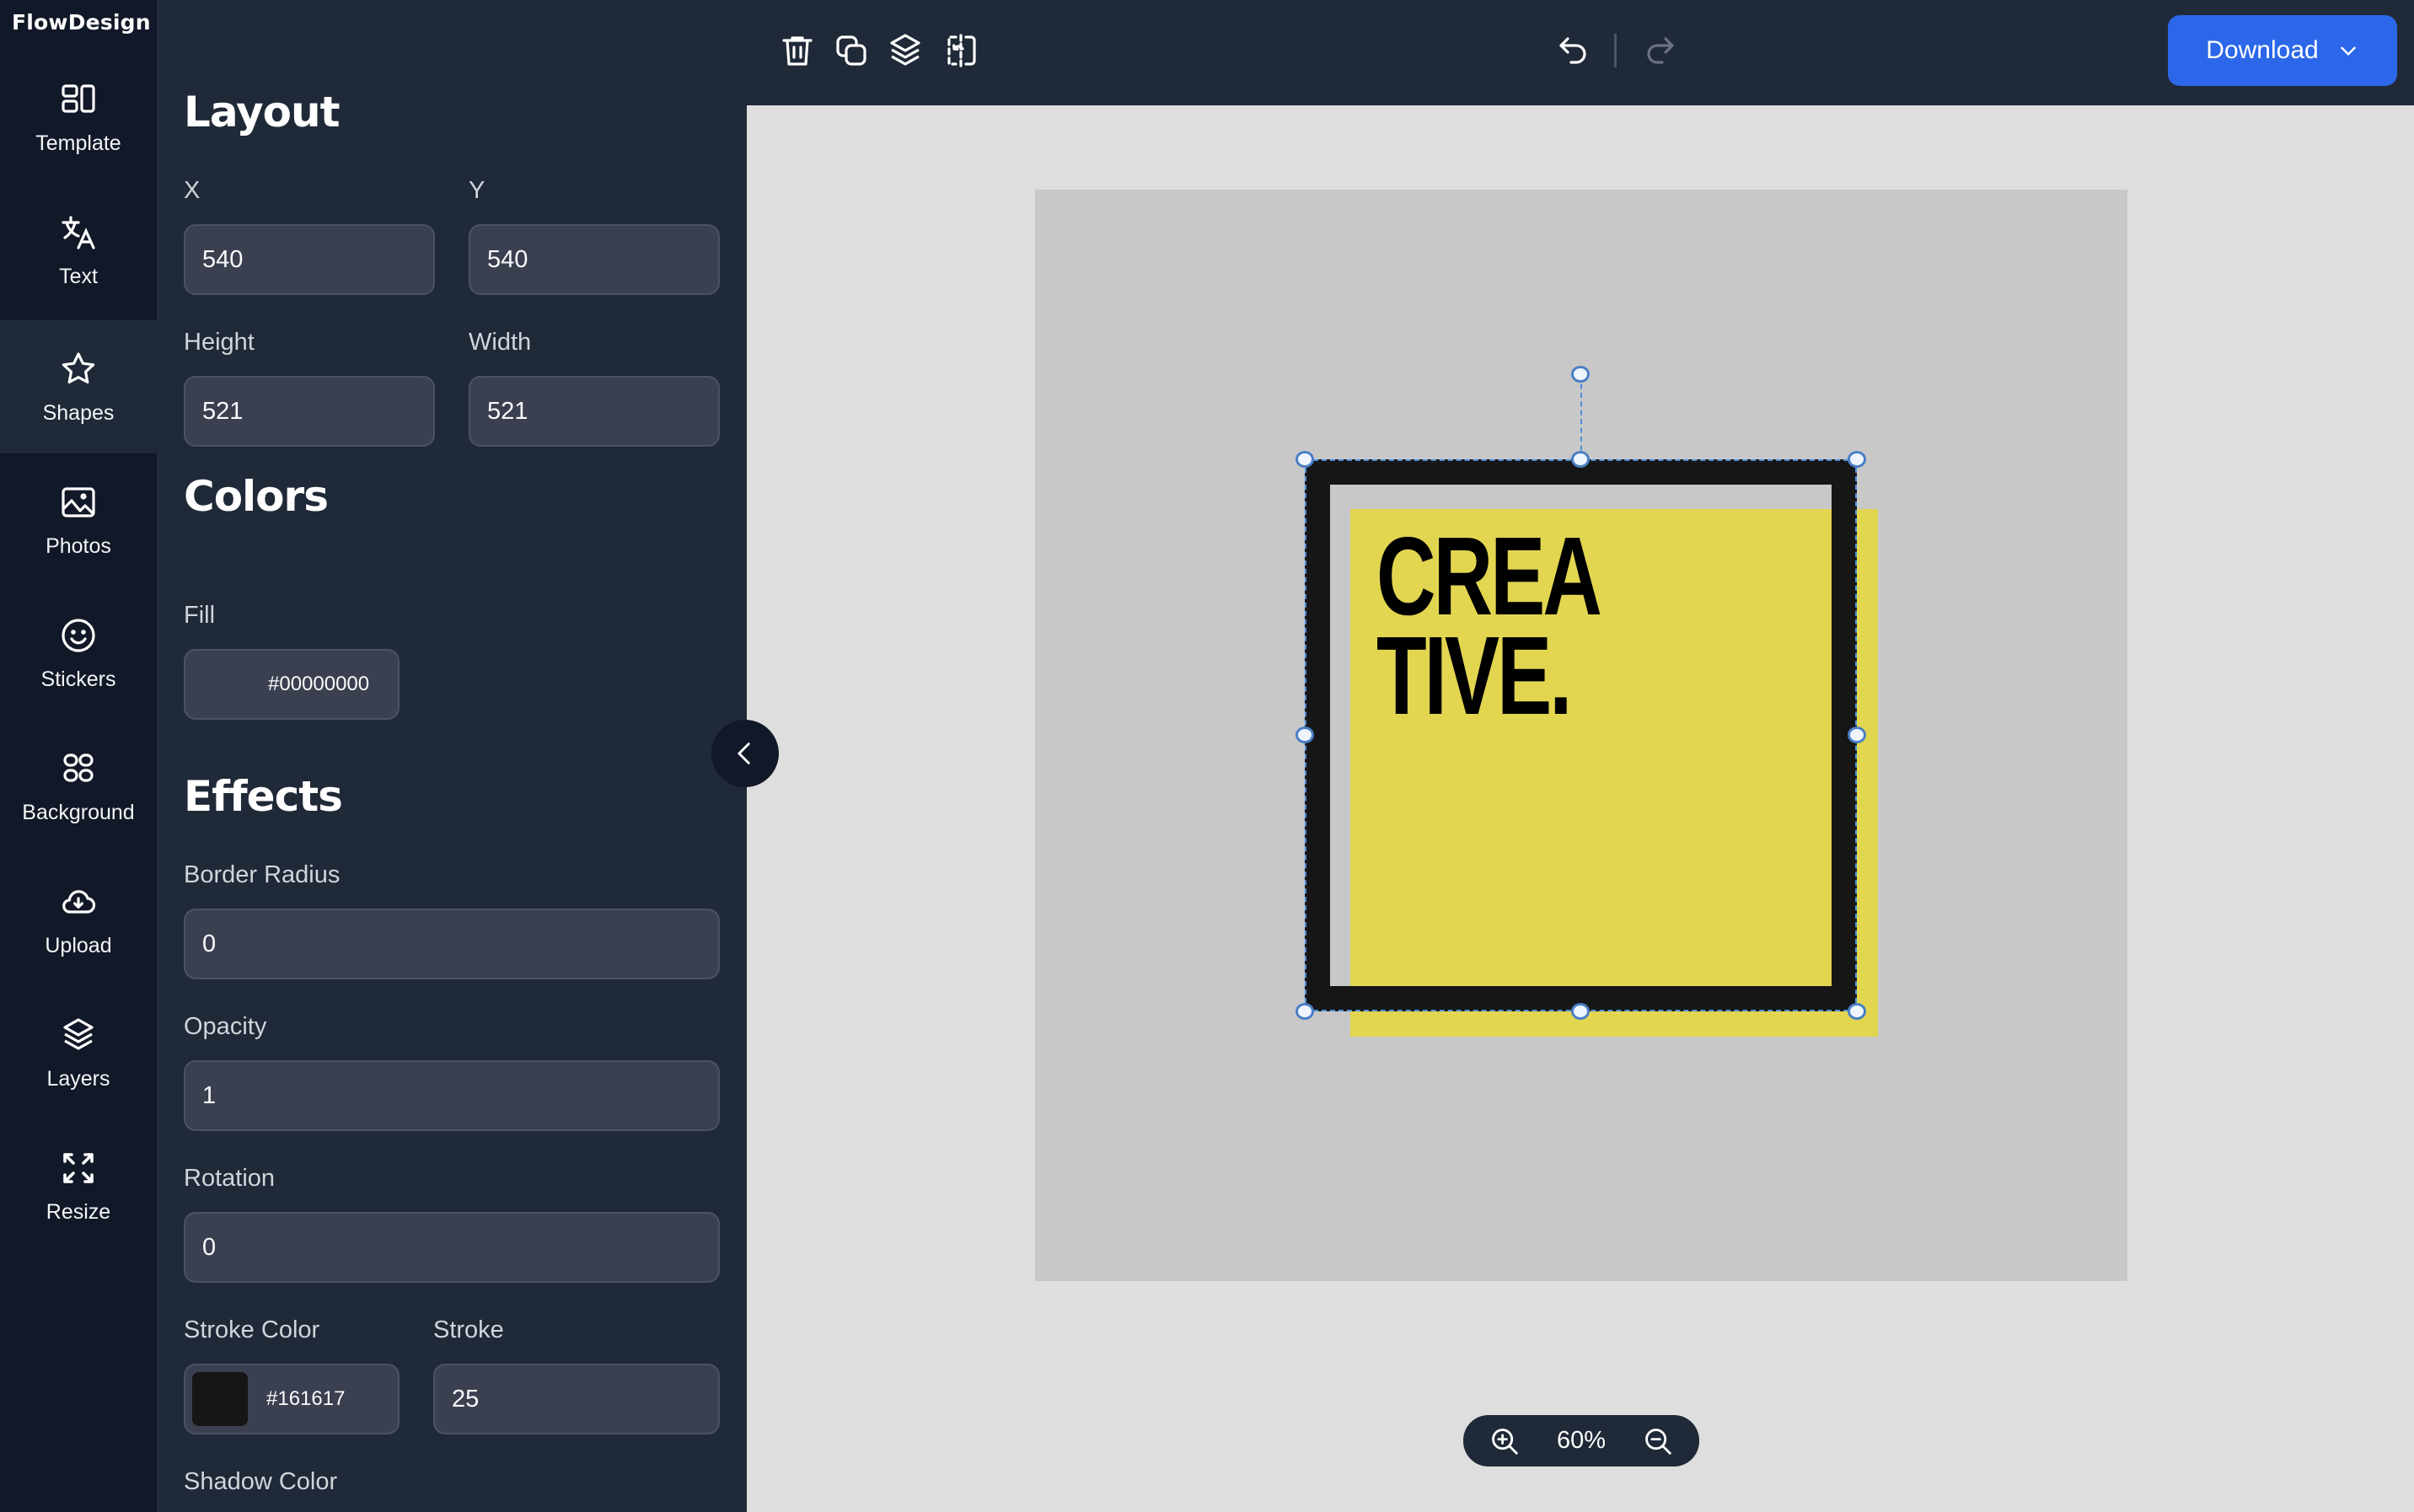 Image resolution: width=2414 pixels, height=1512 pixels. I want to click on sidebar-item-label: Shapes, so click(78, 412).